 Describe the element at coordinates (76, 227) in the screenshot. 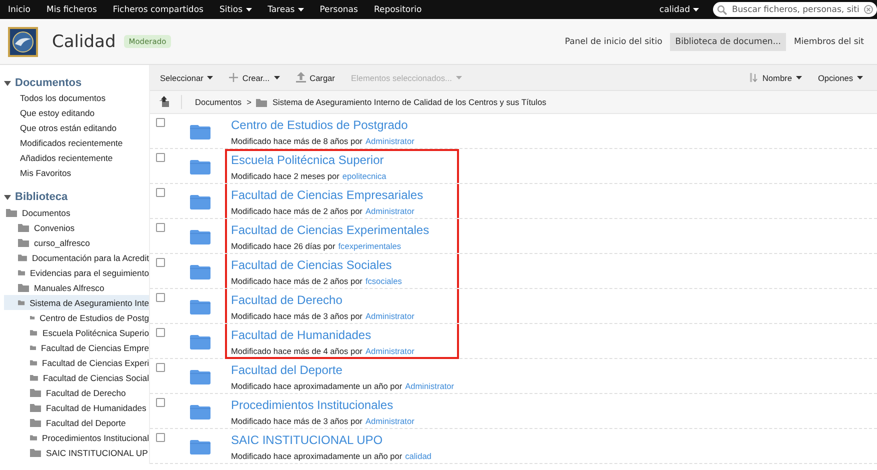

I see `tree-item: Convenios` at that location.